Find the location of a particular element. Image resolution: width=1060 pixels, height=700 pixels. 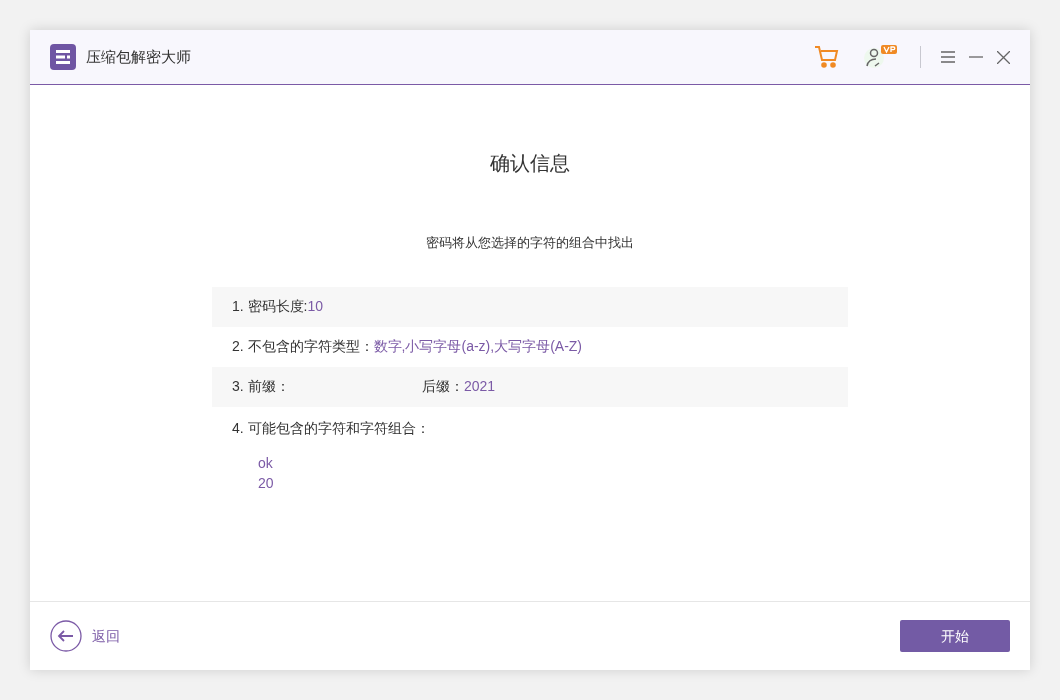

row-label: 1. 密码长度: is located at coordinates (270, 306).